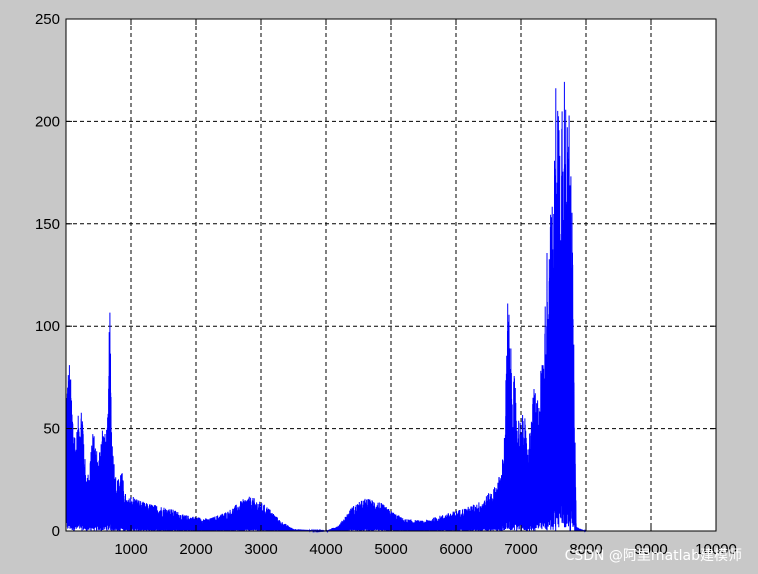 Image resolution: width=758 pixels, height=574 pixels. Describe the element at coordinates (520, 549) in the screenshot. I see `x-tick-label: 7000` at that location.